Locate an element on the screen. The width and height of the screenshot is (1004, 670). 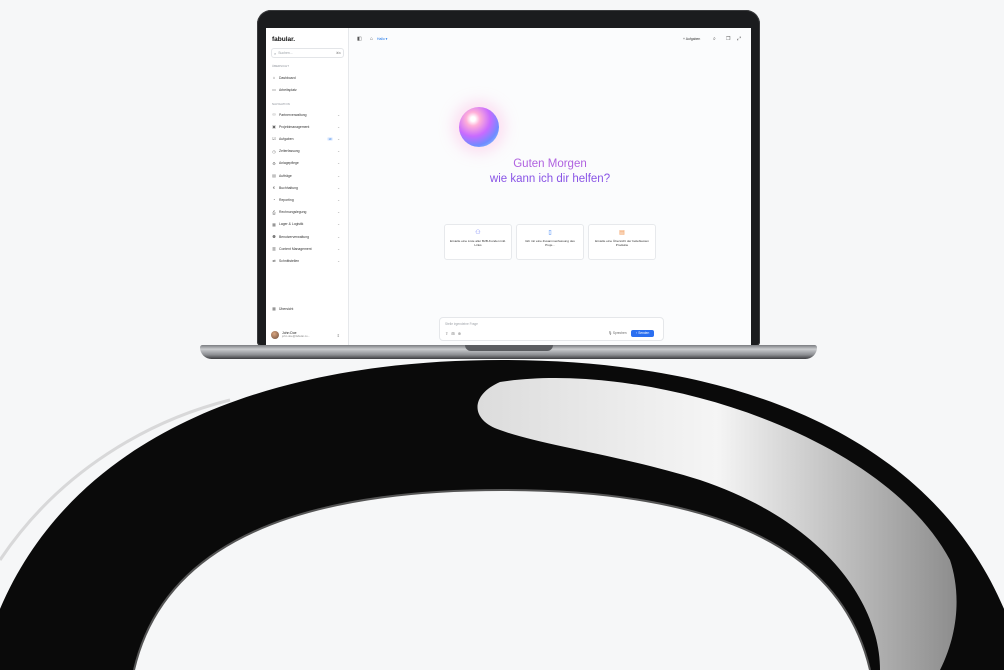
sidebar-item-buchhaltung: € Buchhaltung ⌄ is located at coordinates (307, 187).